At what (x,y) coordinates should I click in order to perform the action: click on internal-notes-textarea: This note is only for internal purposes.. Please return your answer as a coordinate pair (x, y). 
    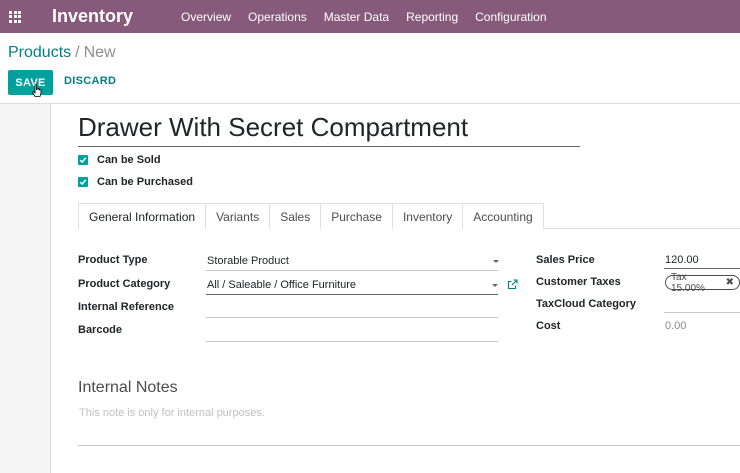
    Looking at the image, I should click on (172, 413).